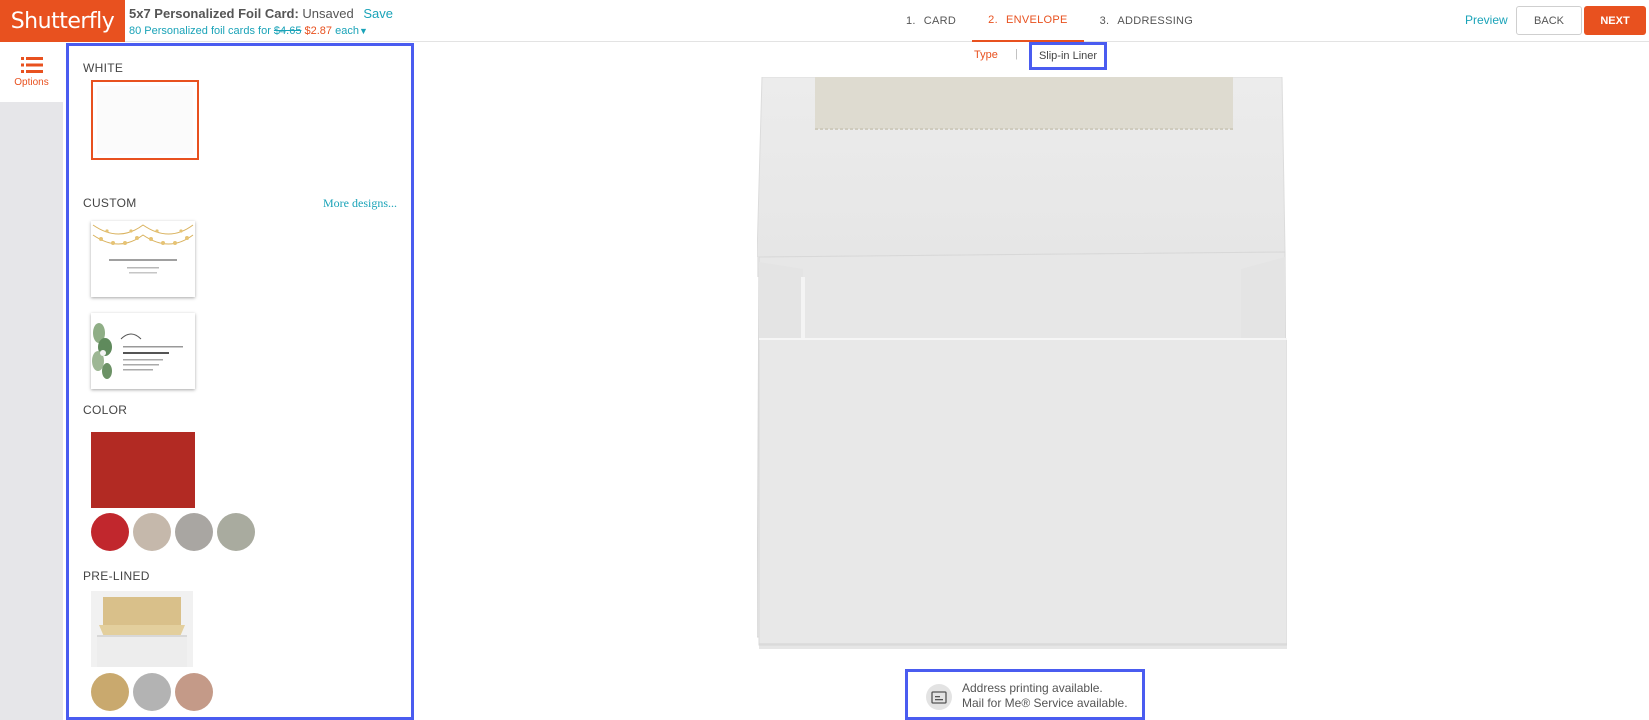  I want to click on prelined-section-title: PRE-LINED, so click(116, 576).